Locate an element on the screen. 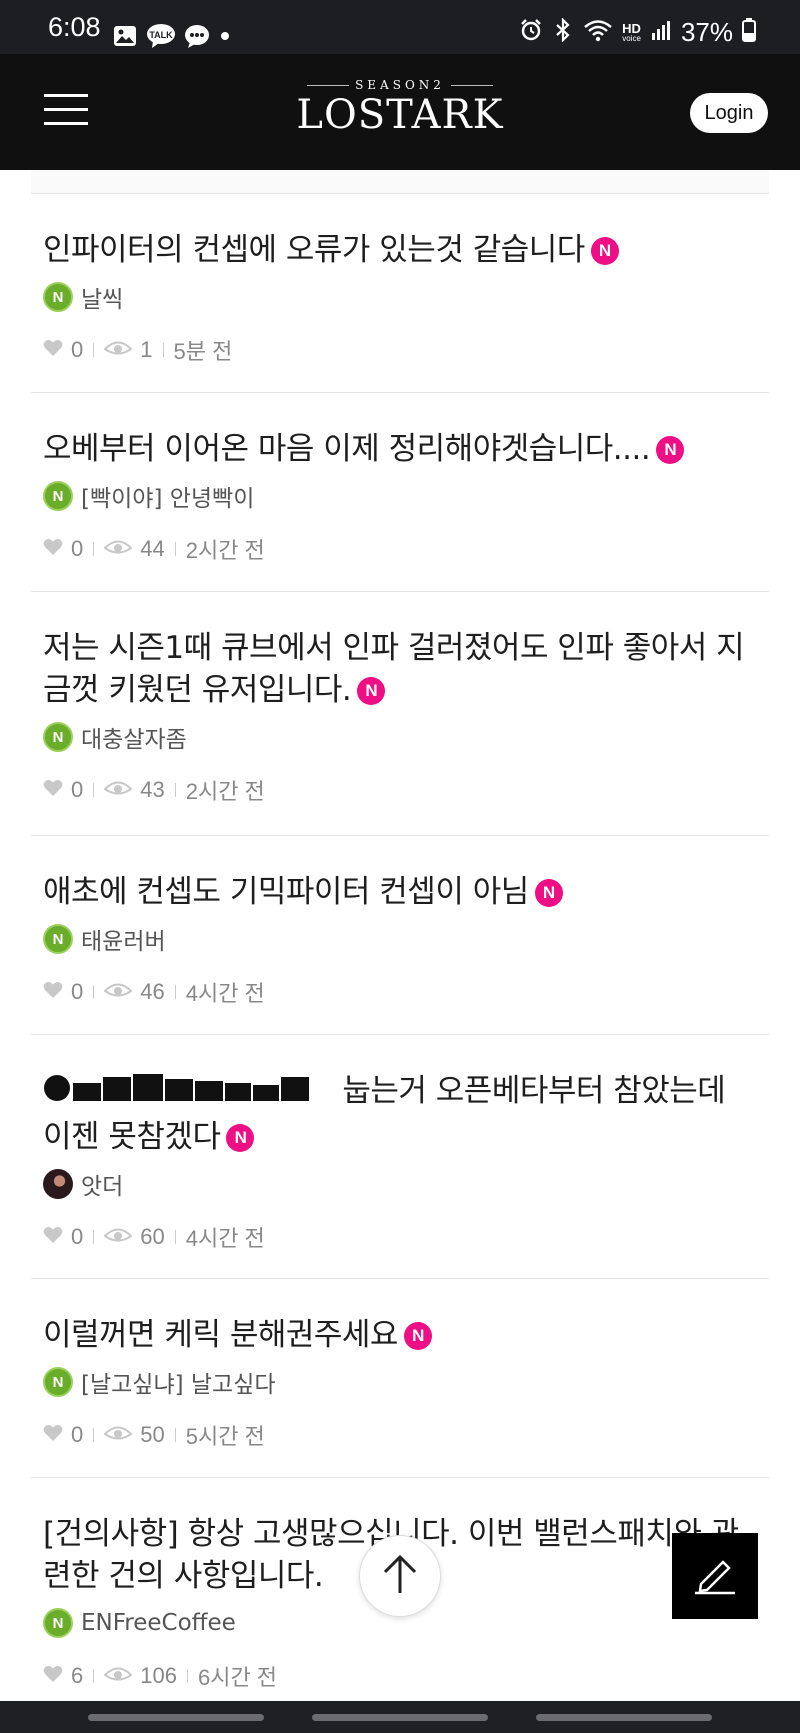 The width and height of the screenshot is (800, 1733). post-meta: 0 44 2시간 전 is located at coordinates (400, 549).